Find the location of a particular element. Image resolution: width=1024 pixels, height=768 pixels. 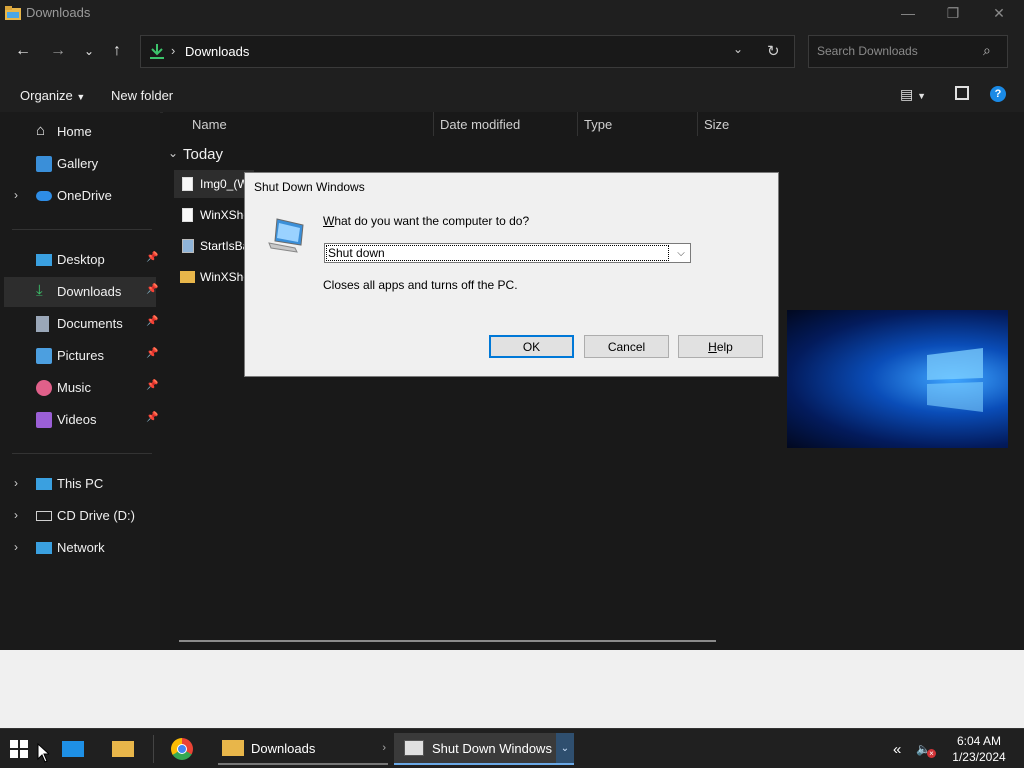

mouse-cursor-icon is located at coordinates (43, 753).